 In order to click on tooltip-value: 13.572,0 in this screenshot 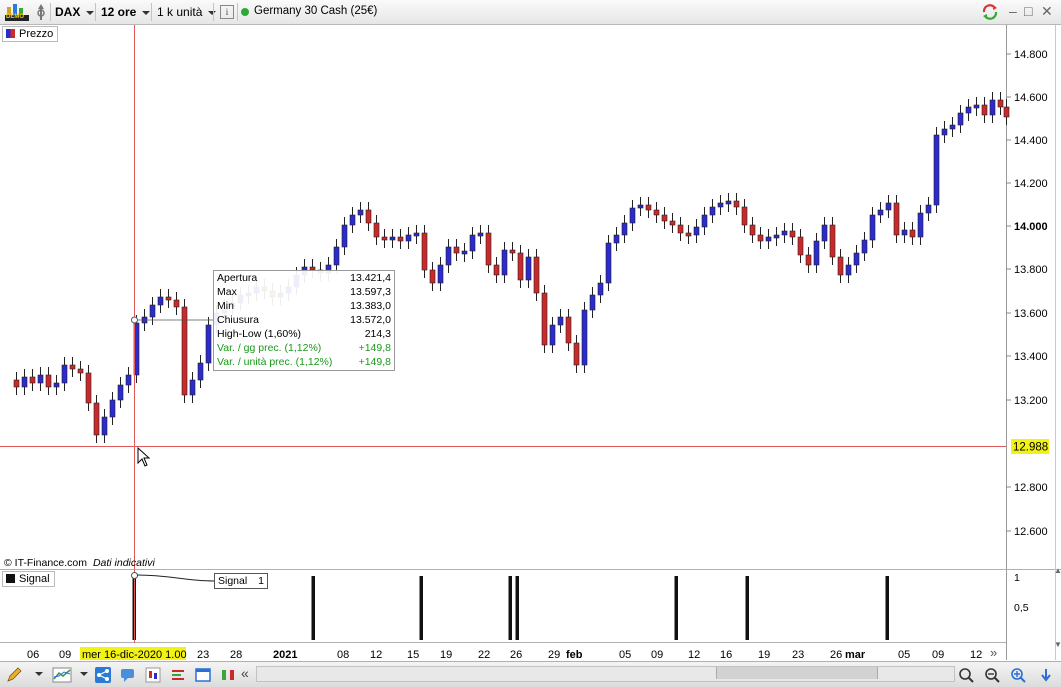, I will do `click(370, 320)`.